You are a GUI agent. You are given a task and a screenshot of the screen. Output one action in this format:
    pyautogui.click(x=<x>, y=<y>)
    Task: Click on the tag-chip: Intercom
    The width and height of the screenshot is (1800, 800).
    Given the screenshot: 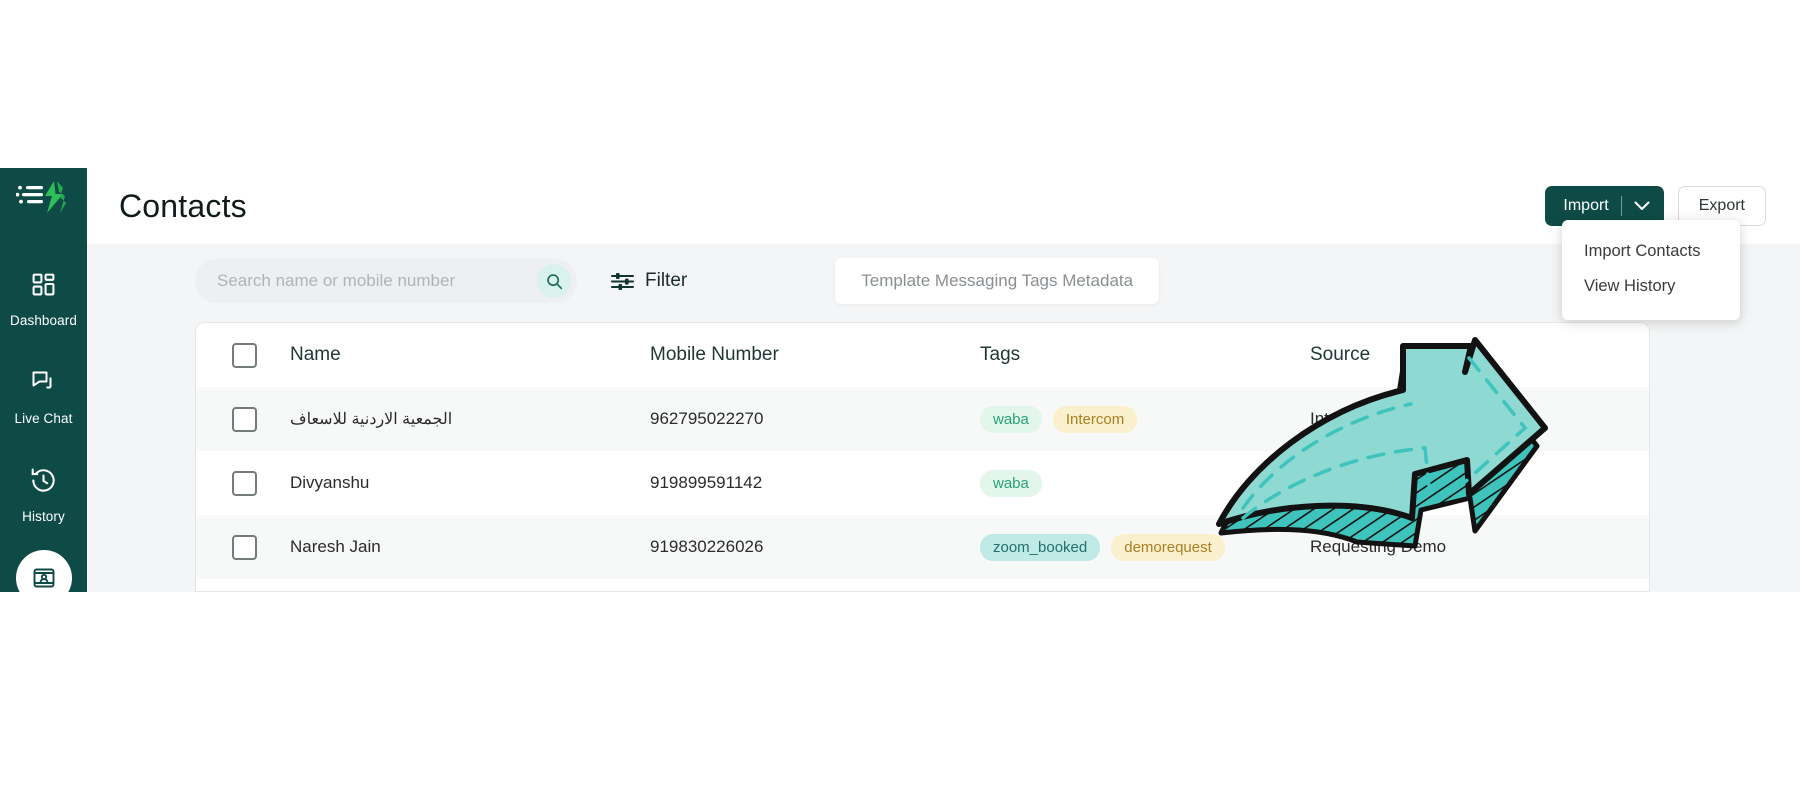 What is the action you would take?
    pyautogui.click(x=1095, y=419)
    